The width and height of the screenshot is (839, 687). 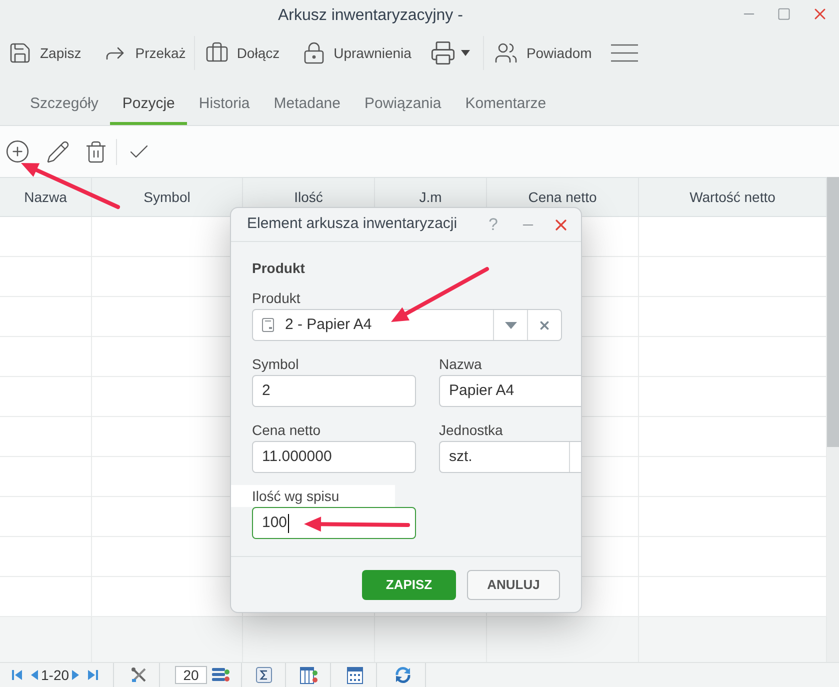 What do you see at coordinates (58, 152) in the screenshot?
I see `pencil-icon` at bounding box center [58, 152].